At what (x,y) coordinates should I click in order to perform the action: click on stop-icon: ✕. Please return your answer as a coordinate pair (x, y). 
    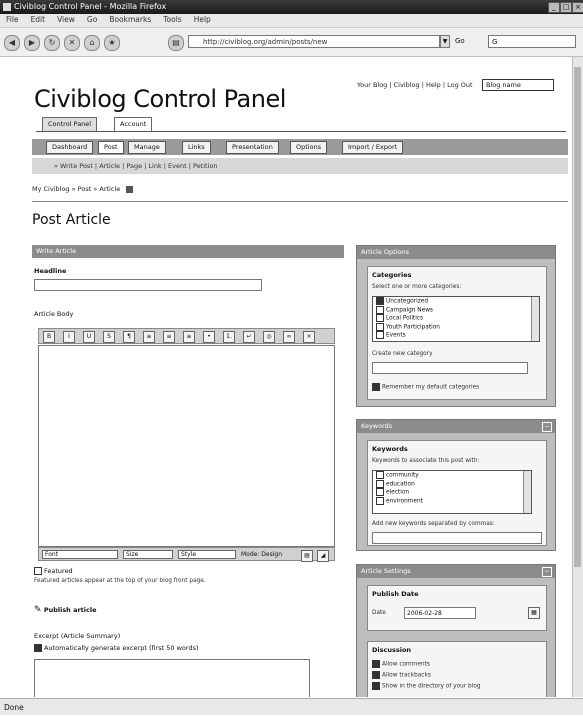
    Looking at the image, I should click on (72, 43).